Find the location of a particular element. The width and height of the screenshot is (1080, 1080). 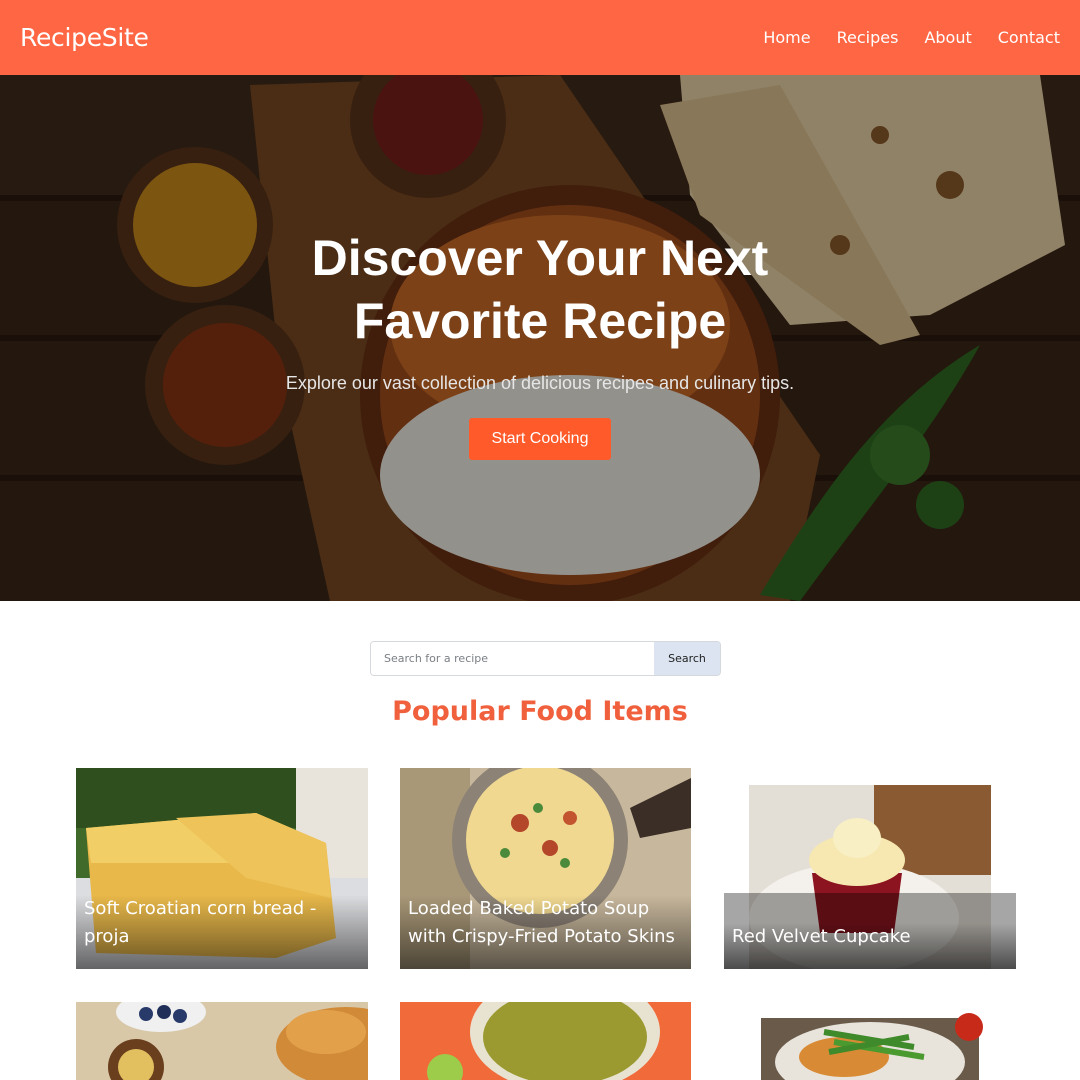

recipe-search-bar: Search is located at coordinates (545, 658).